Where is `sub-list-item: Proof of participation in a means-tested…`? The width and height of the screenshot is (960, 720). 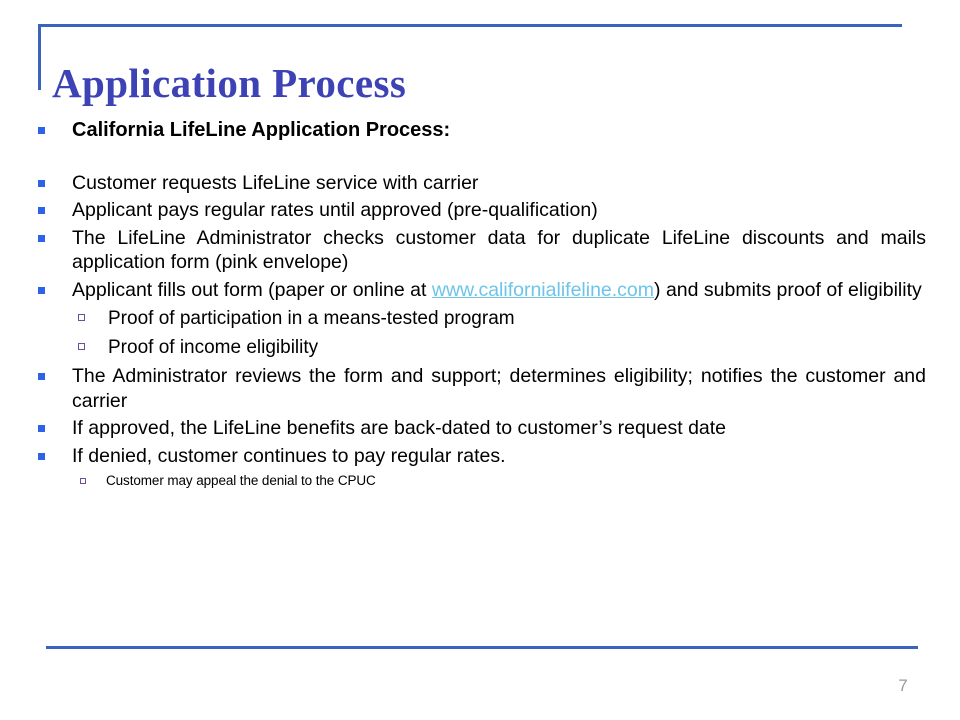 sub-list-item: Proof of participation in a means-tested… is located at coordinates (499, 318).